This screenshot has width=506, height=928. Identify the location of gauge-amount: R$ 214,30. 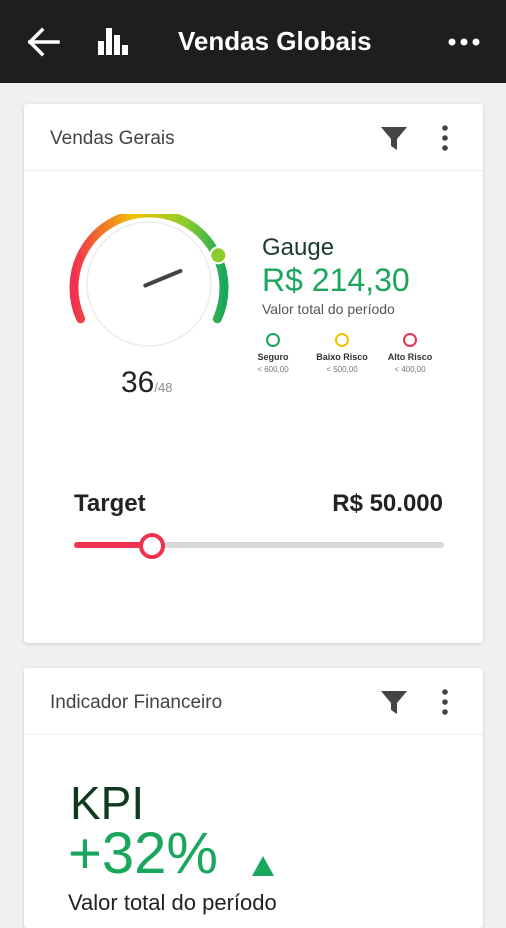
(336, 280).